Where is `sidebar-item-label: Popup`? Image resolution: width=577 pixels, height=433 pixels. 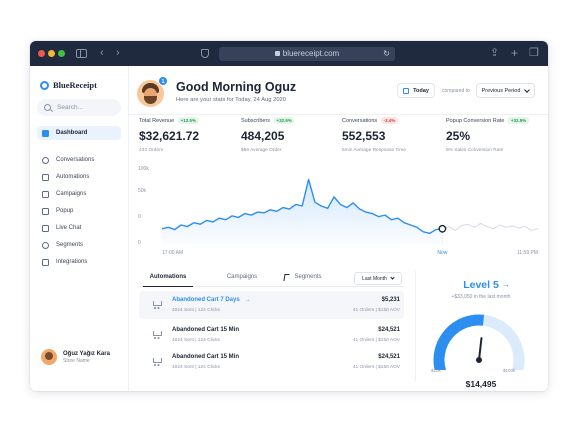
sidebar-item-label: Popup is located at coordinates (65, 211).